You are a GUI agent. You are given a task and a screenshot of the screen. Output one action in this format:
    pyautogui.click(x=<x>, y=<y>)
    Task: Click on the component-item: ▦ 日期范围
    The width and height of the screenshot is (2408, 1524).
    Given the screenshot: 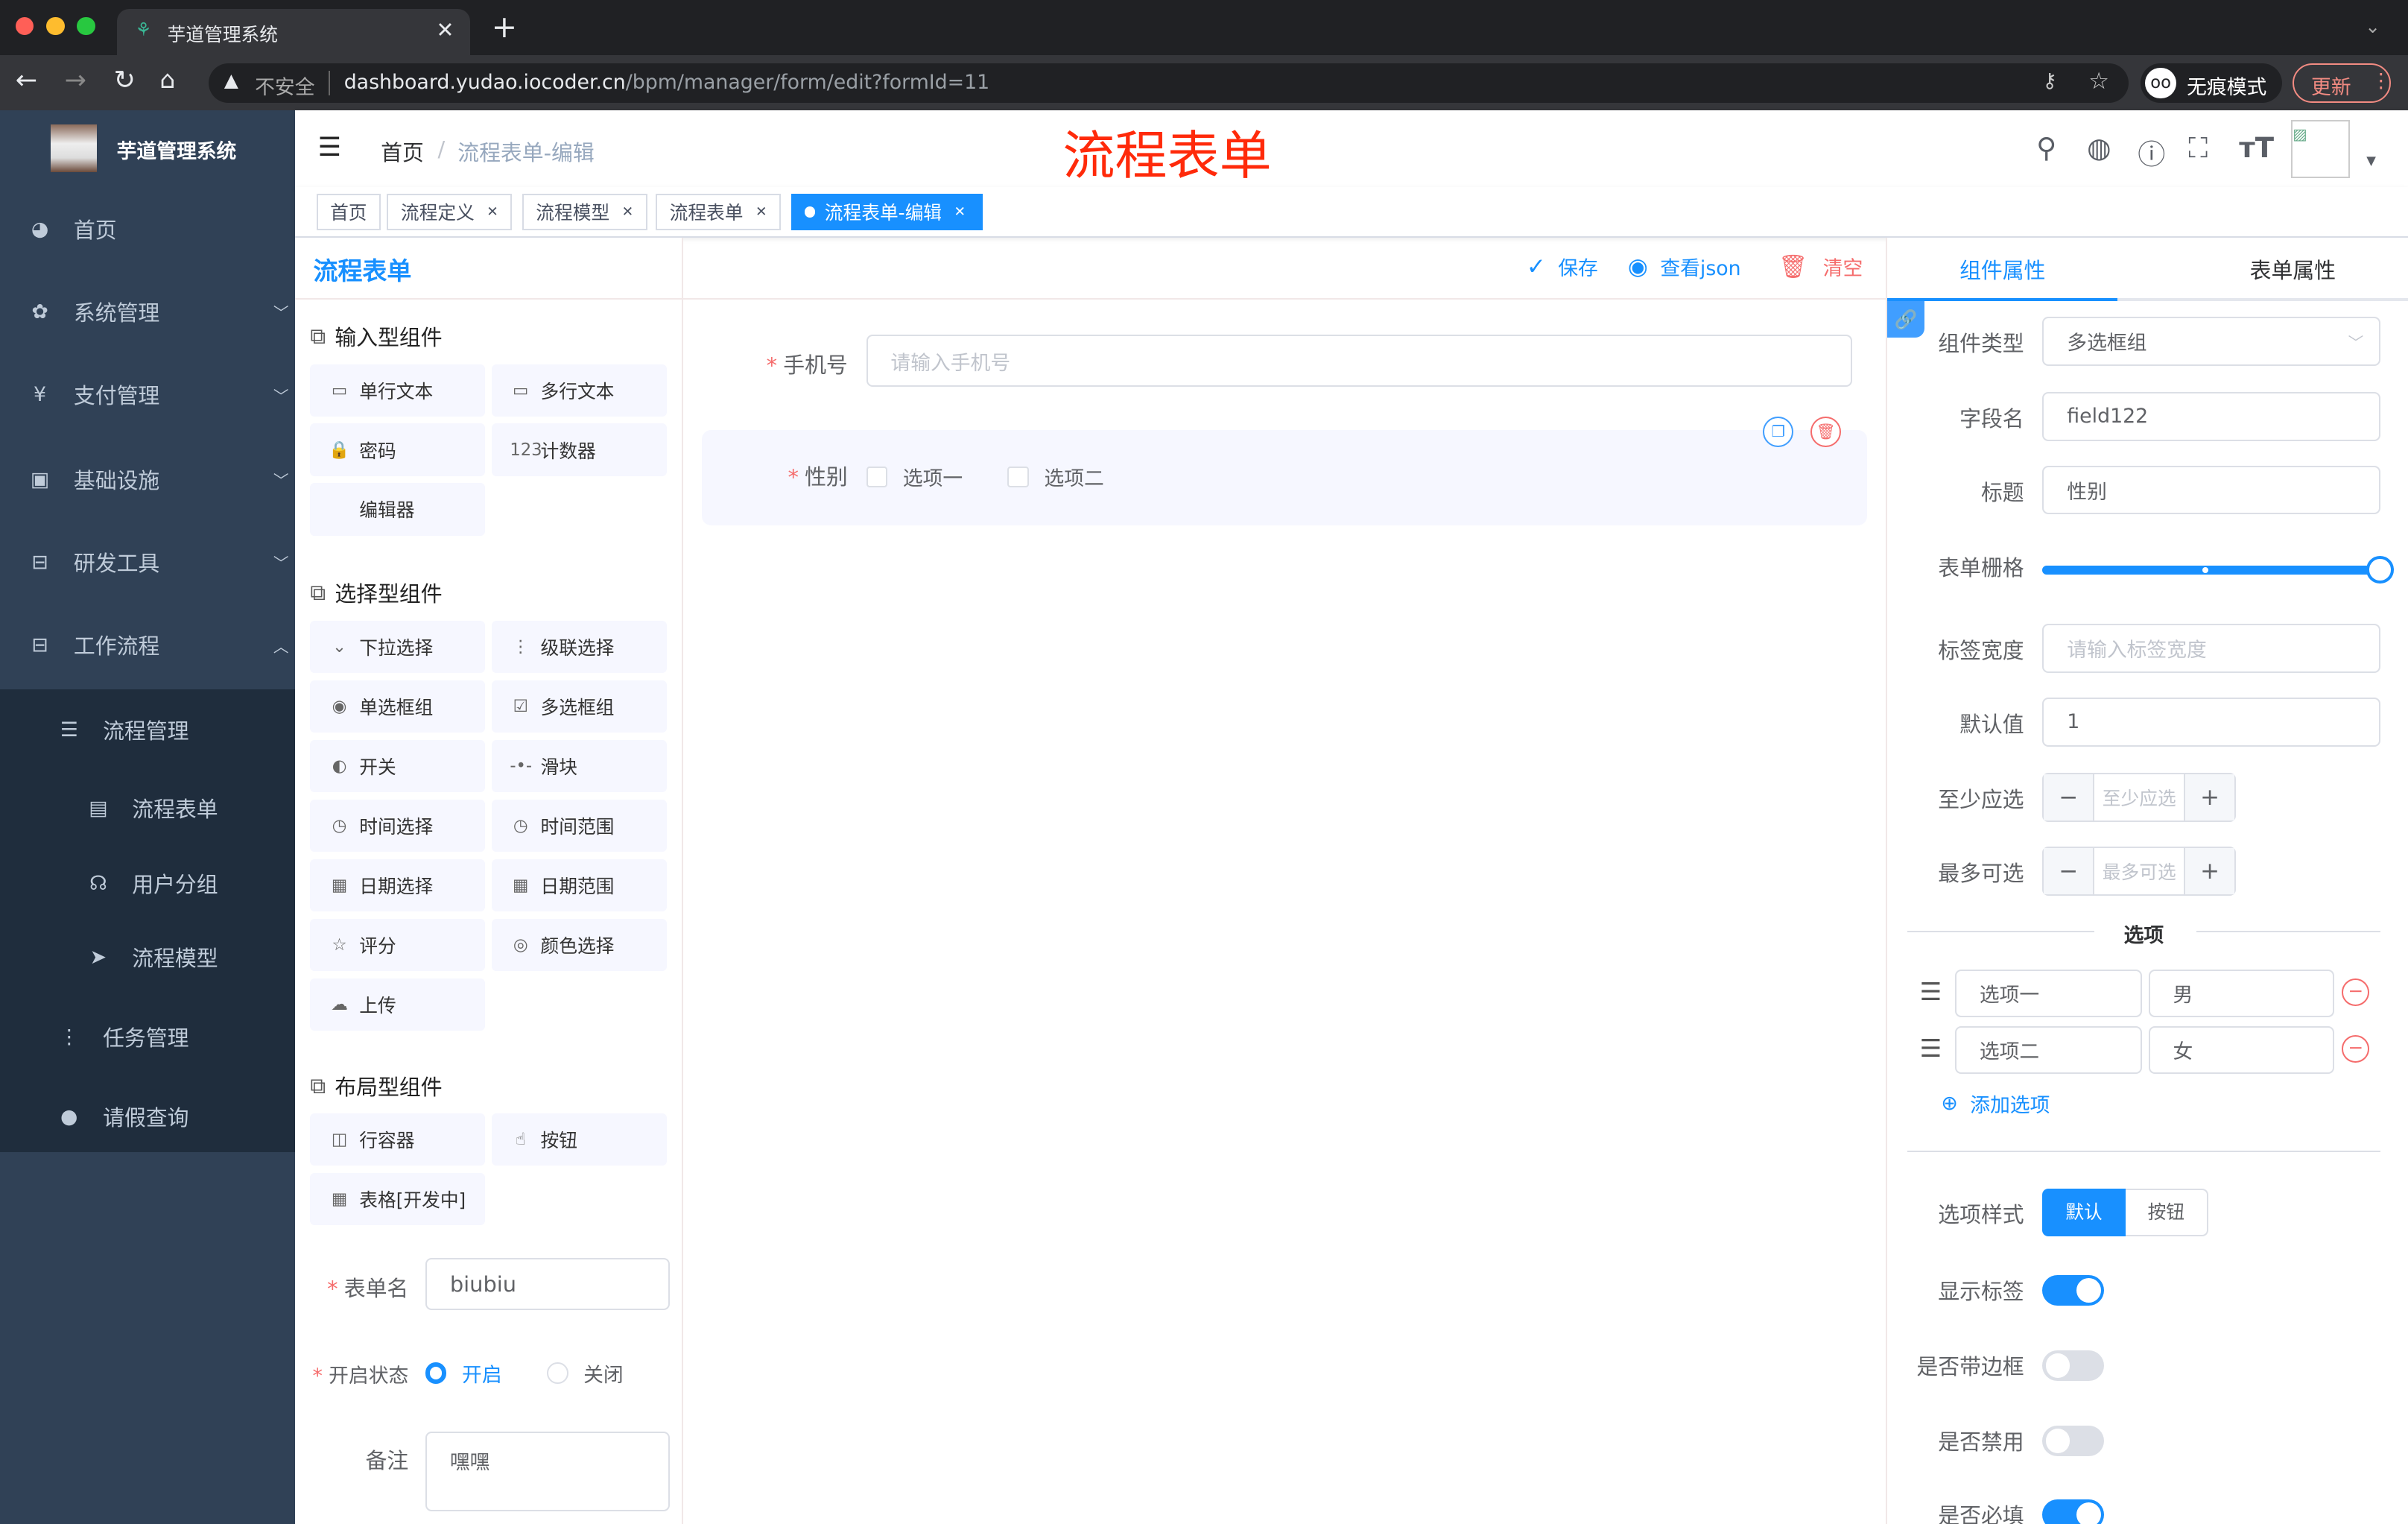 What is the action you would take?
    pyautogui.click(x=579, y=885)
    